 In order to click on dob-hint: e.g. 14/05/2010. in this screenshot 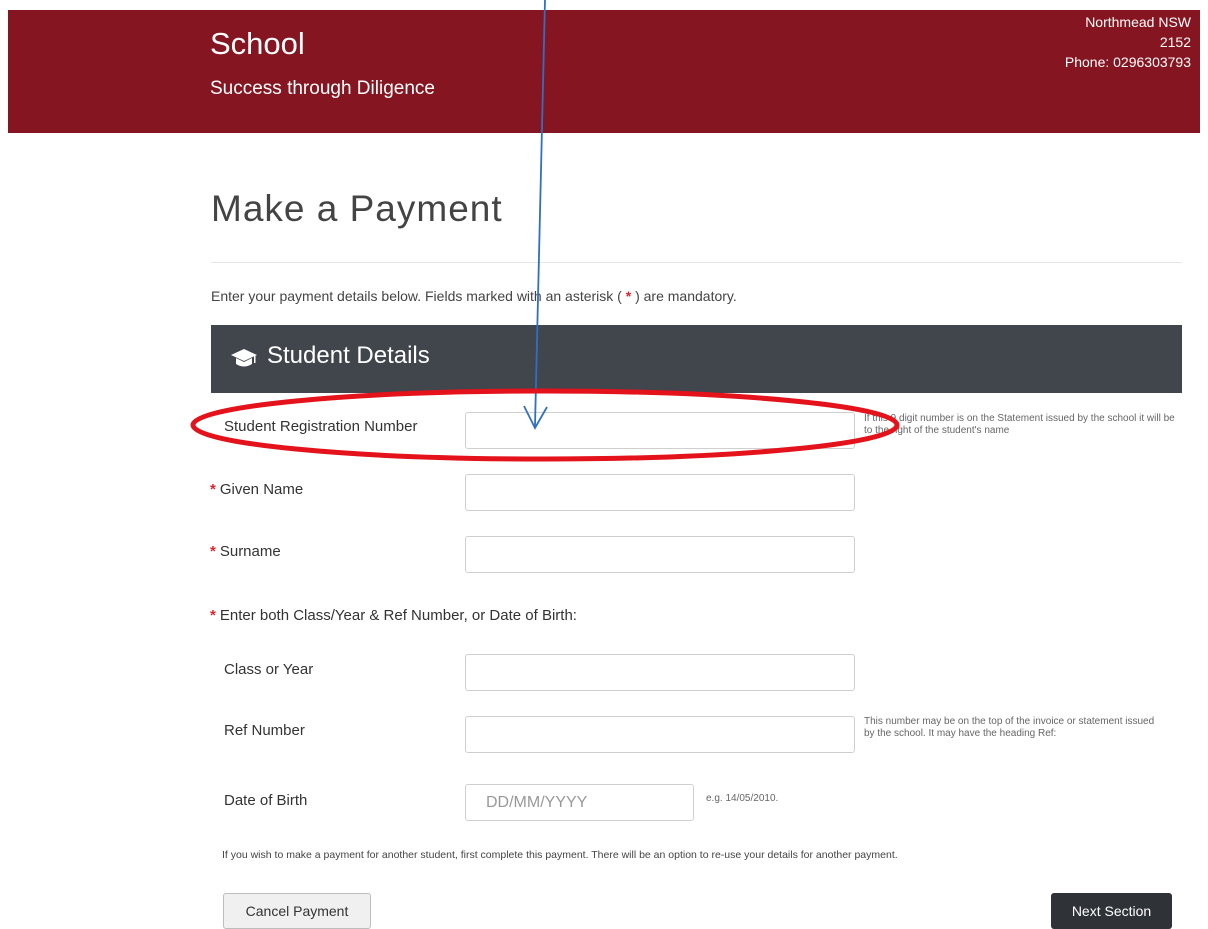, I will do `click(742, 798)`.